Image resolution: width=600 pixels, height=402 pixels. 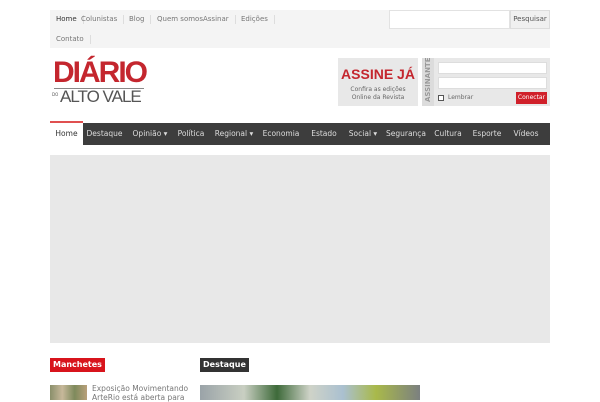 I want to click on nav-videos: Vídeos, so click(x=526, y=134).